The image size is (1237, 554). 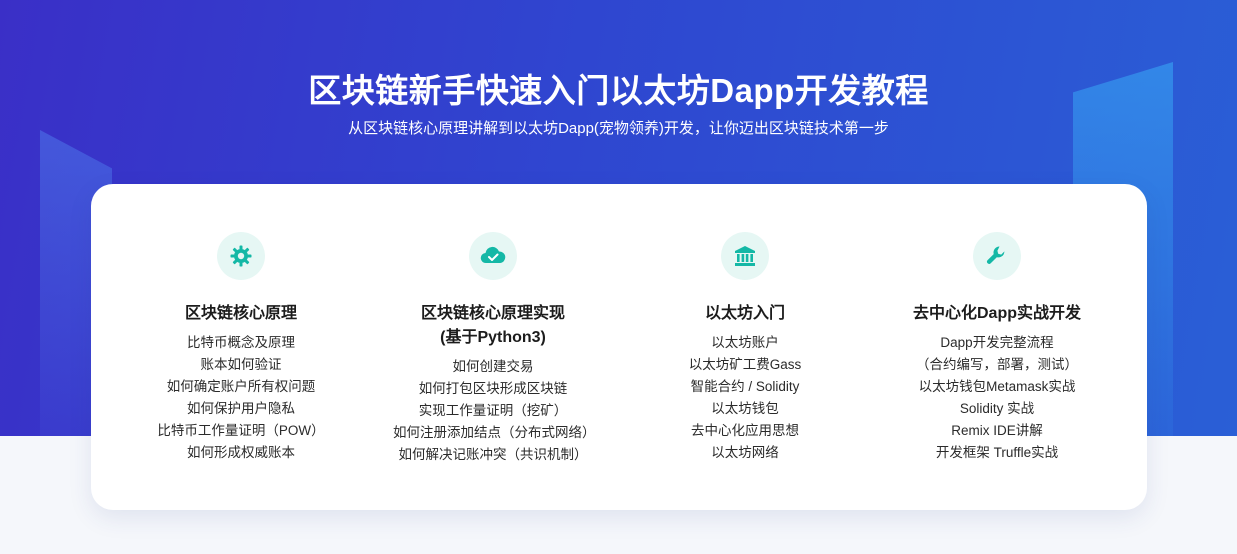 I want to click on list-item: 如何打包区块形成区块链, so click(x=493, y=388).